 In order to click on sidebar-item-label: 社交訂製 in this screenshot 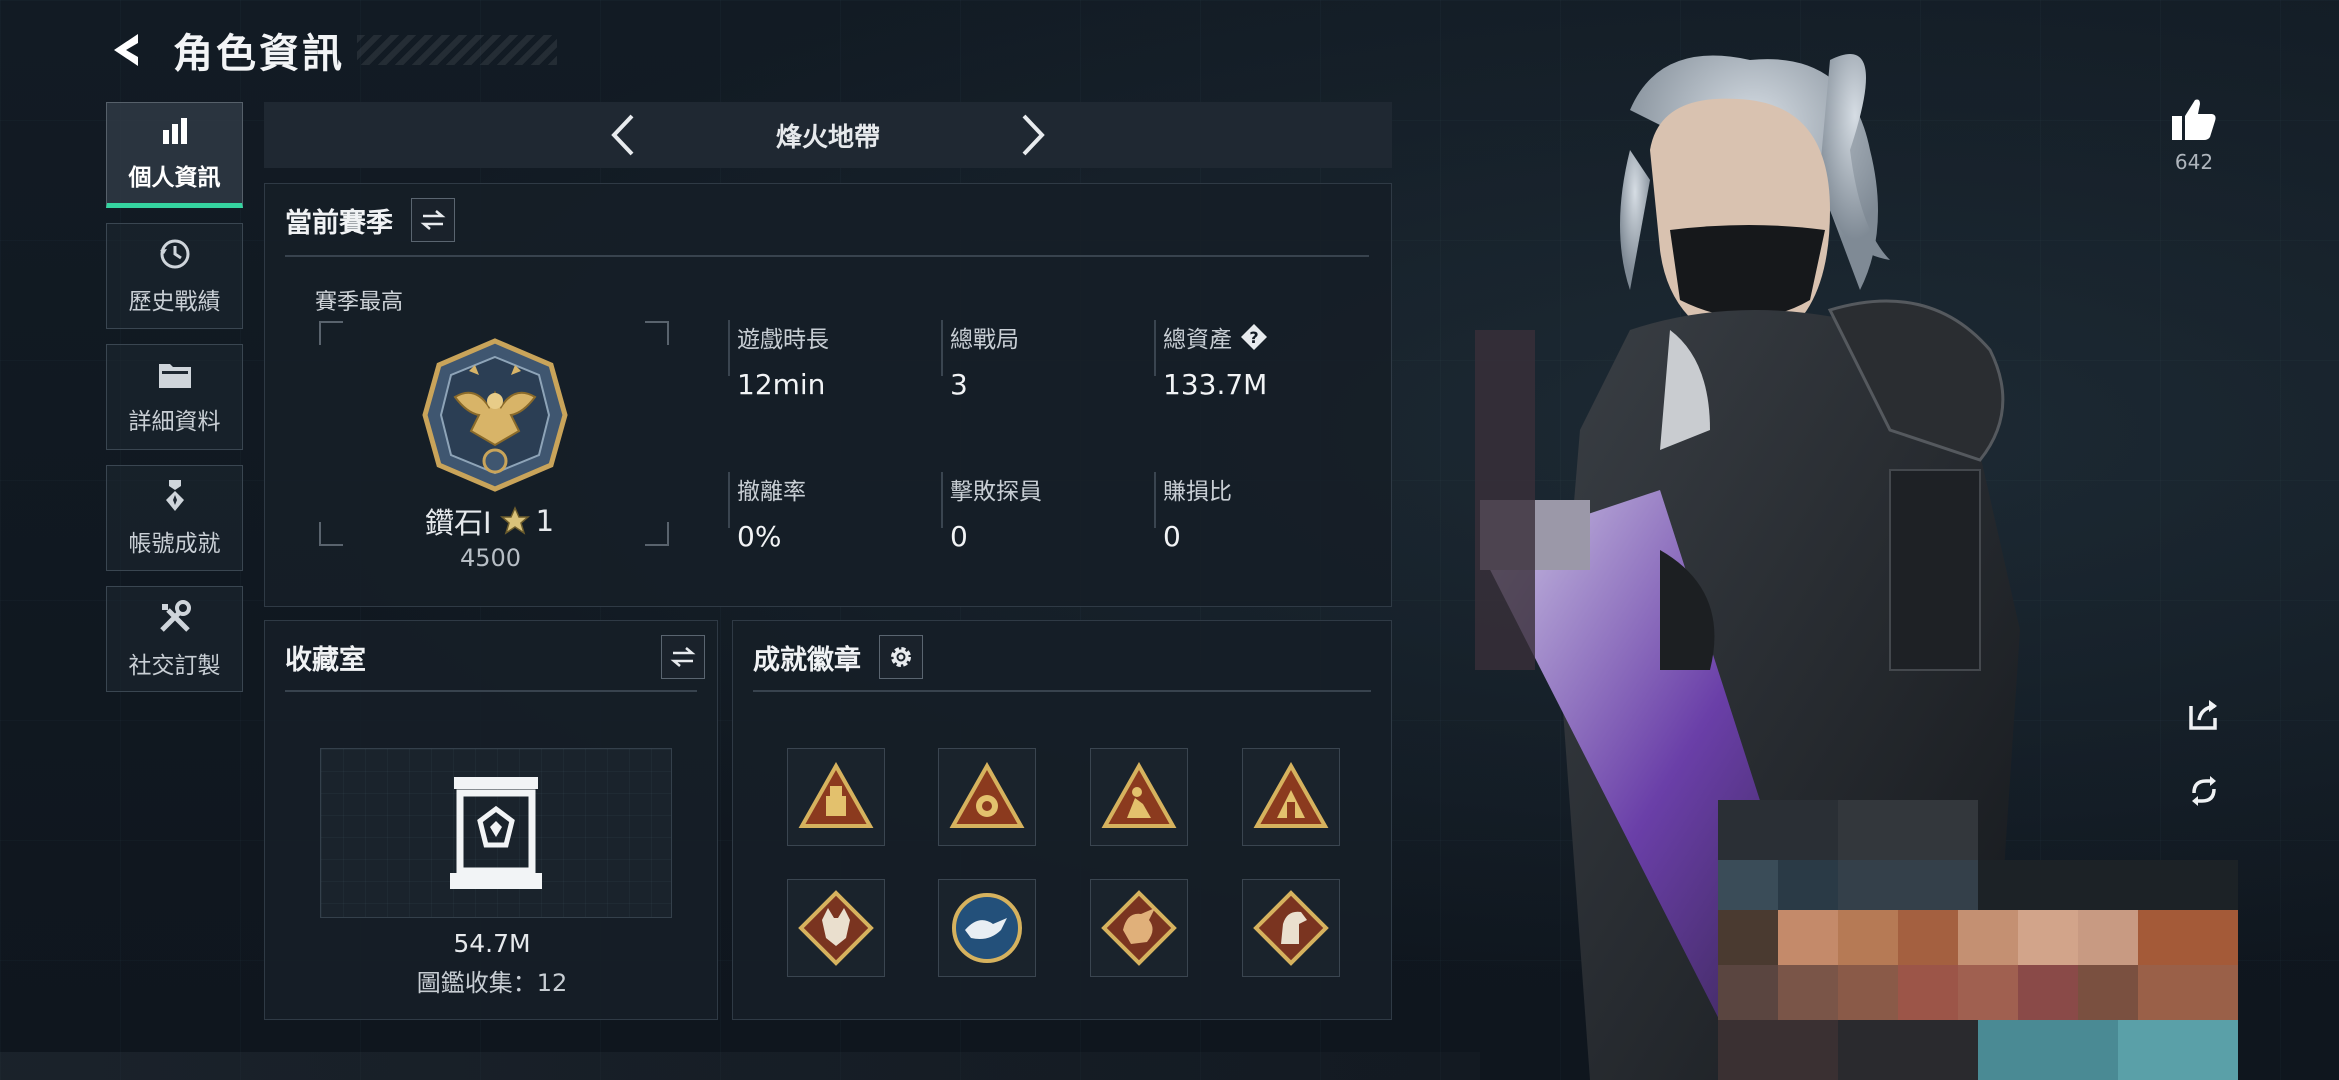, I will do `click(174, 666)`.